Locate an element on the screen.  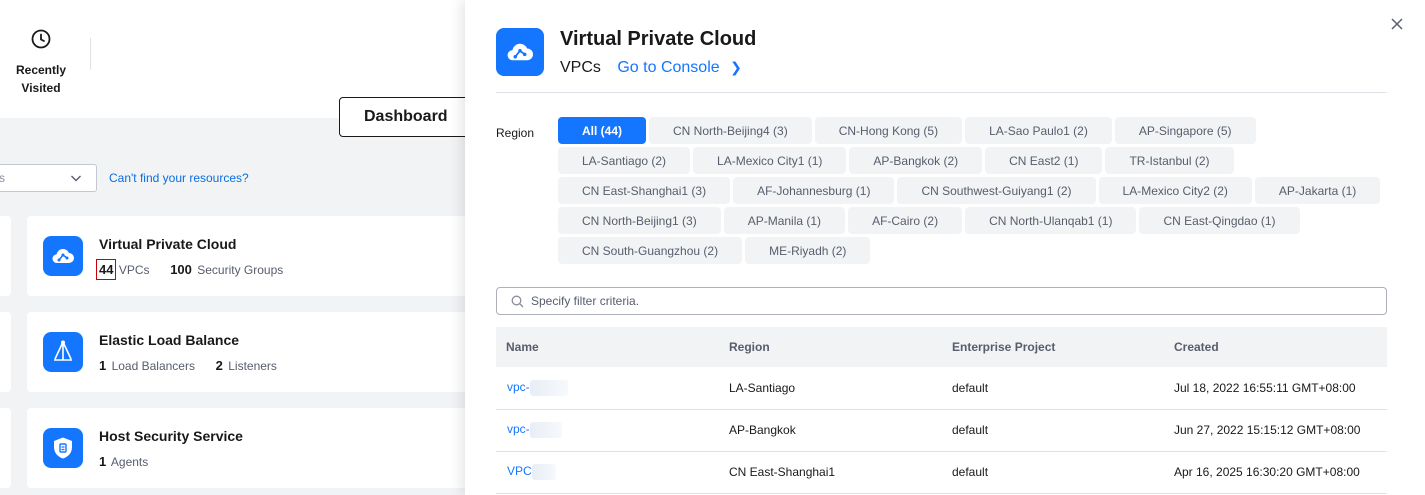
region-chip: AP-Singapore (5) is located at coordinates (1185, 130).